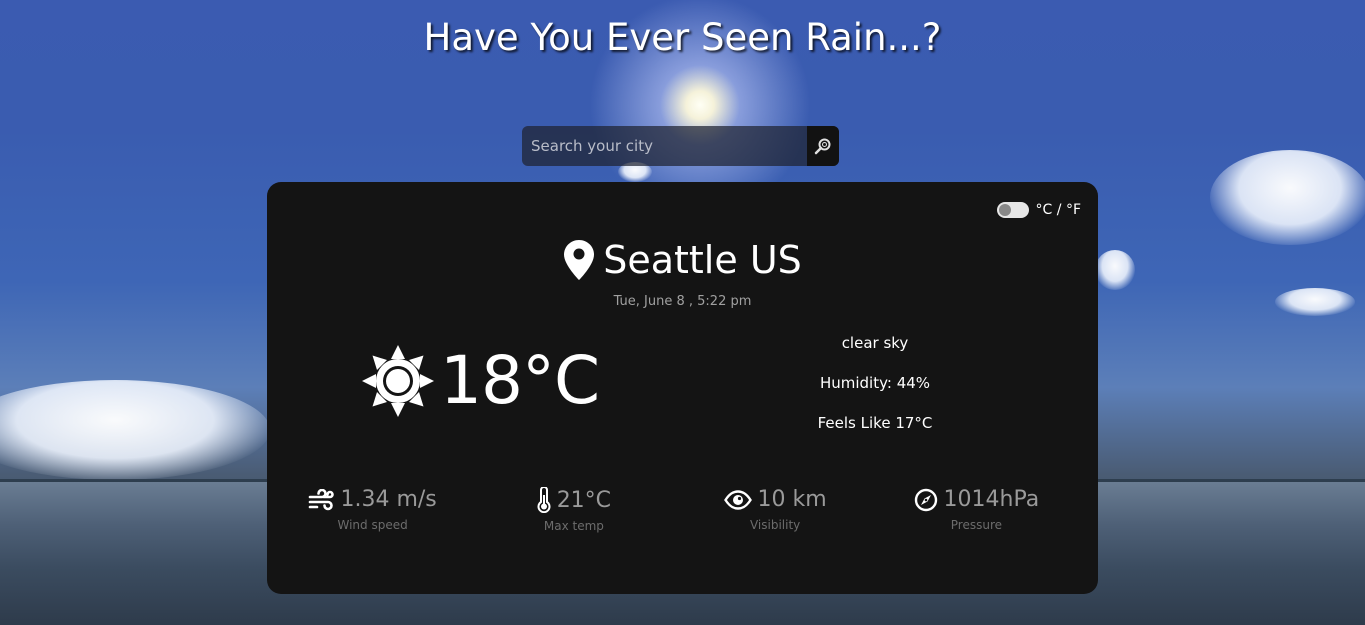 The height and width of the screenshot is (625, 1365). I want to click on stat-visibility: 10 km Visibility, so click(775, 510).